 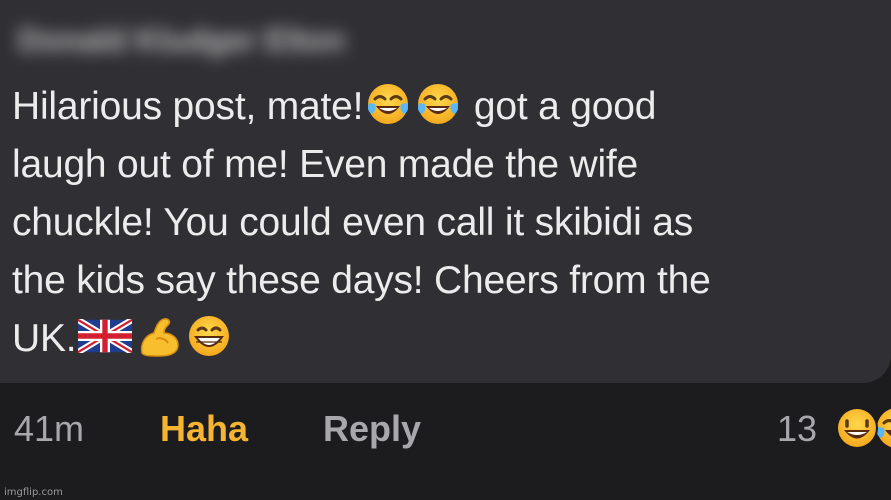 What do you see at coordinates (188, 106) in the screenshot?
I see `comment-text-segment: Hilarious post, mate!` at bounding box center [188, 106].